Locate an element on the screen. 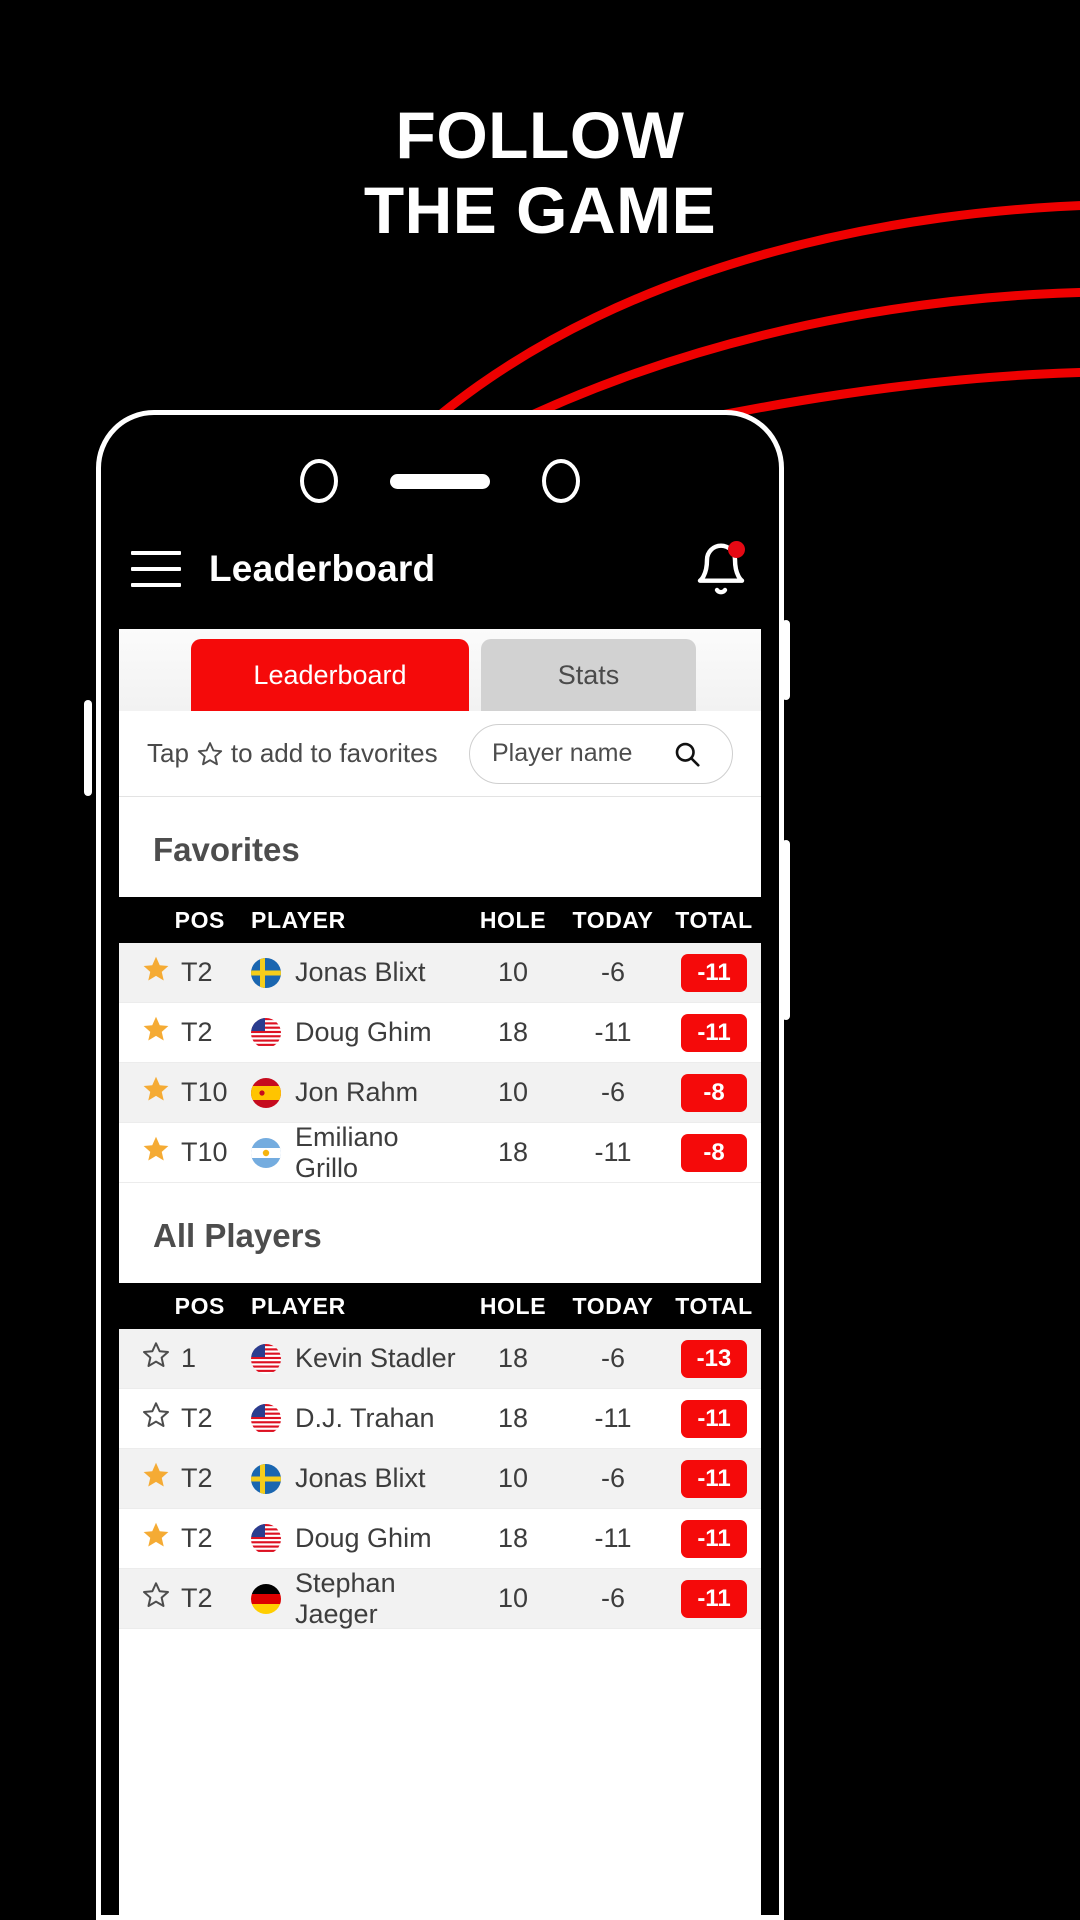  favorites-hint-prefix: Tap is located at coordinates (168, 753).